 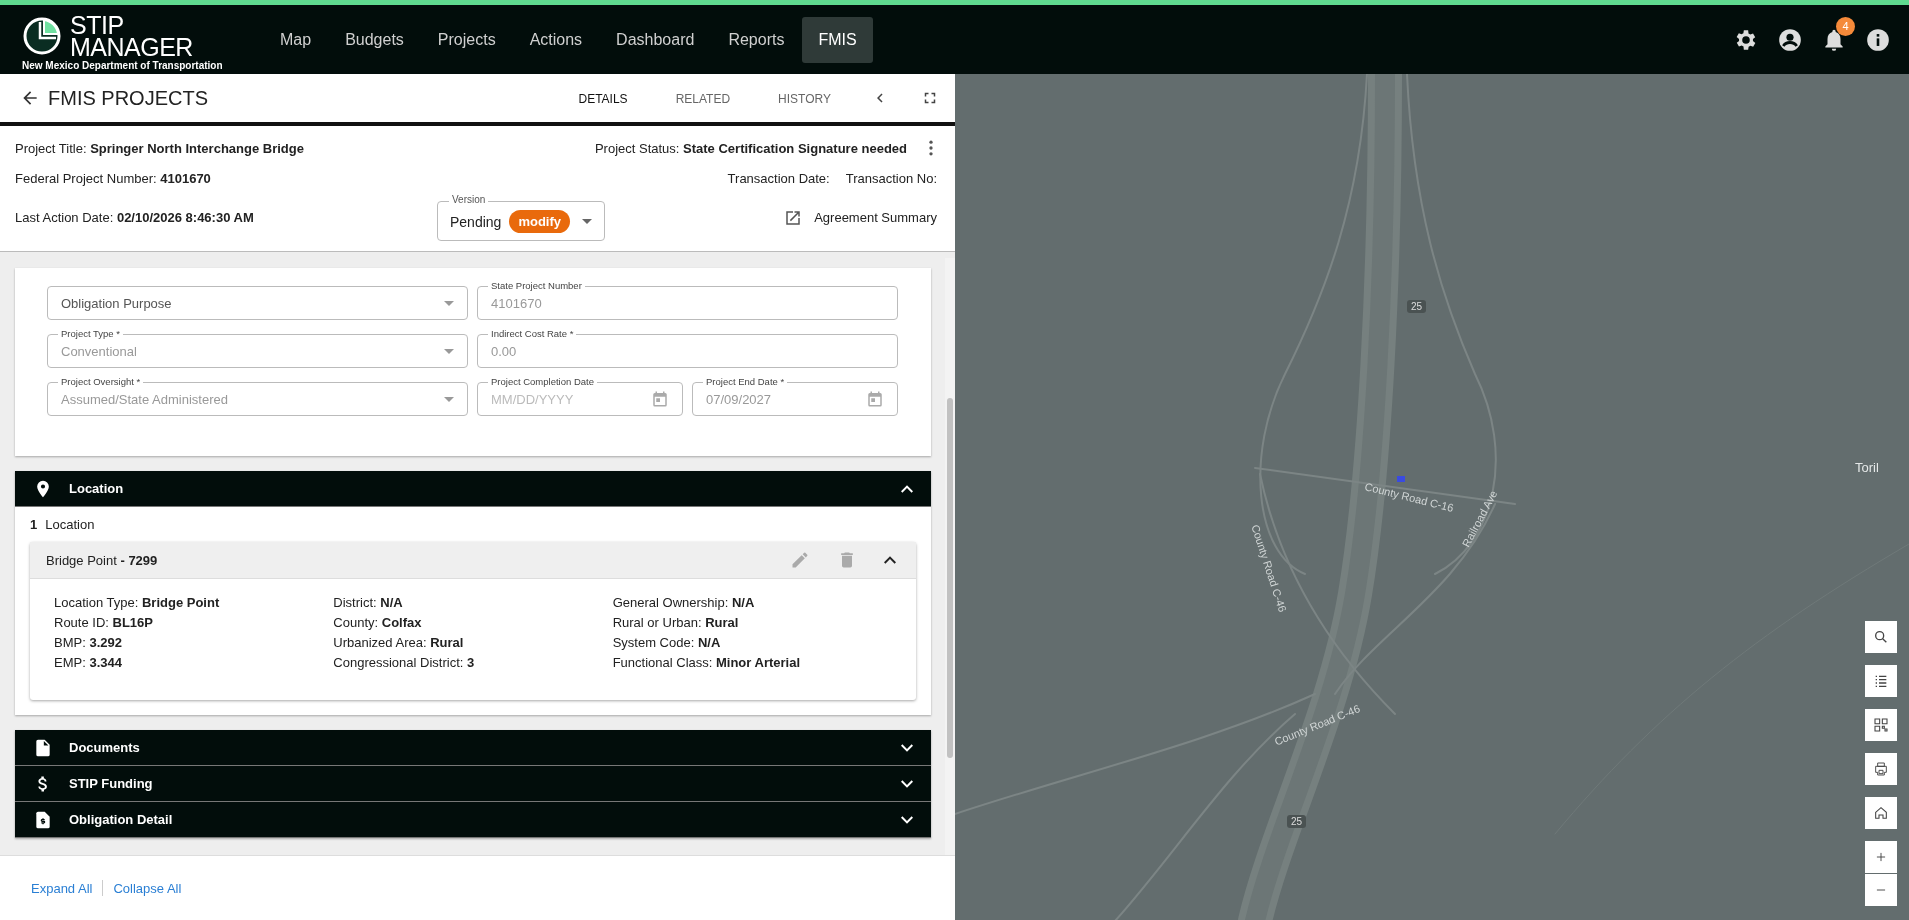 I want to click on tab: DETAILS, so click(x=603, y=100).